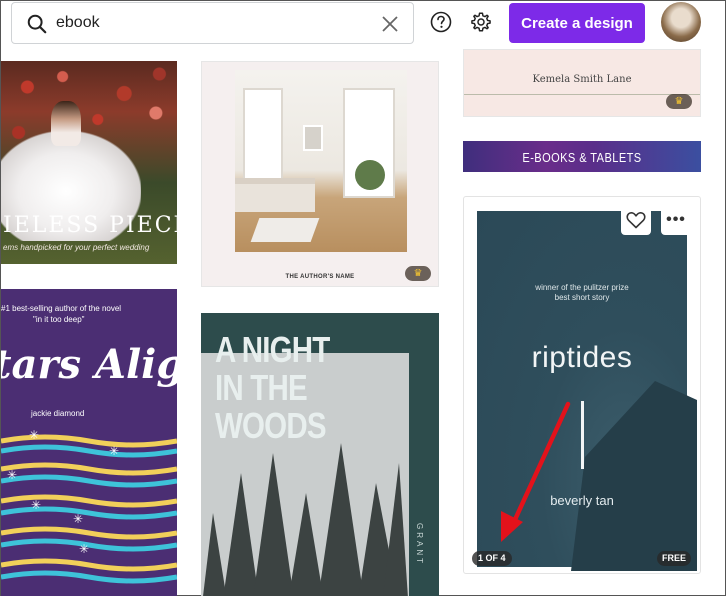  What do you see at coordinates (271, 425) in the screenshot?
I see `title-line-3: WOODS` at bounding box center [271, 425].